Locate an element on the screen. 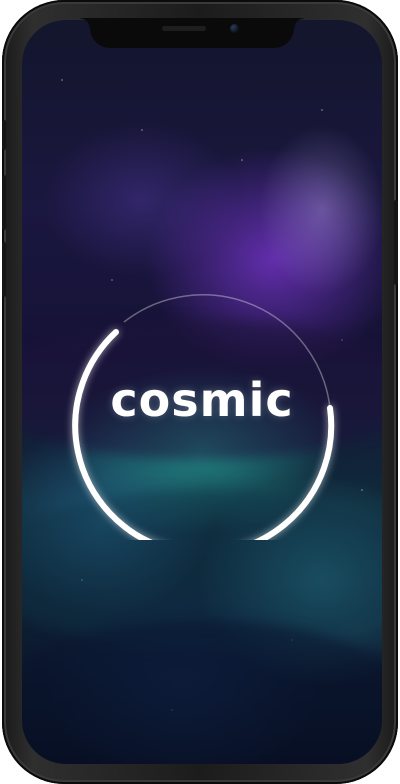  app-logo: cosmic is located at coordinates (202, 400).